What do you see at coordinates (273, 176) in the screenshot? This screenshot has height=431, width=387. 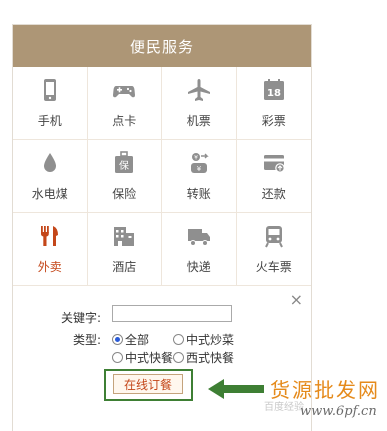 I see `service-tile-repayment: 还款` at bounding box center [273, 176].